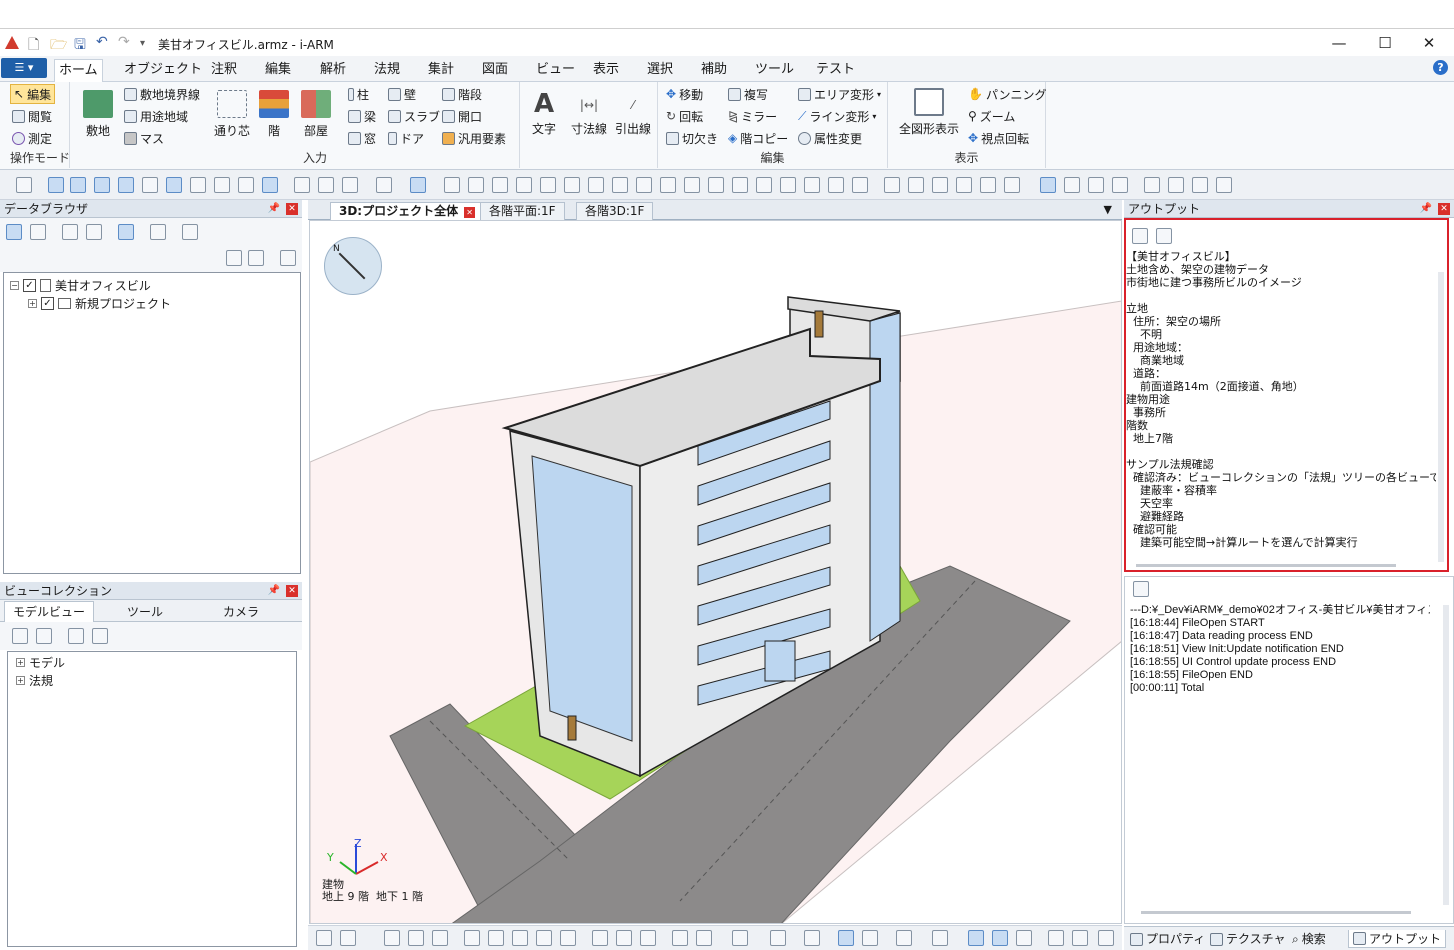  What do you see at coordinates (620, 185) in the screenshot?
I see `filter-window-icon` at bounding box center [620, 185].